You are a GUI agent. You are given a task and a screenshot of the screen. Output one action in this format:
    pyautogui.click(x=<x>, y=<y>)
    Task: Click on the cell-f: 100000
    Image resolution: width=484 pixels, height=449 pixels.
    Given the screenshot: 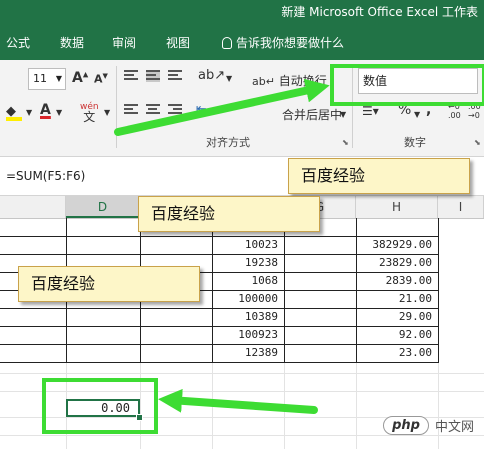 What is the action you would take?
    pyautogui.click(x=248, y=299)
    